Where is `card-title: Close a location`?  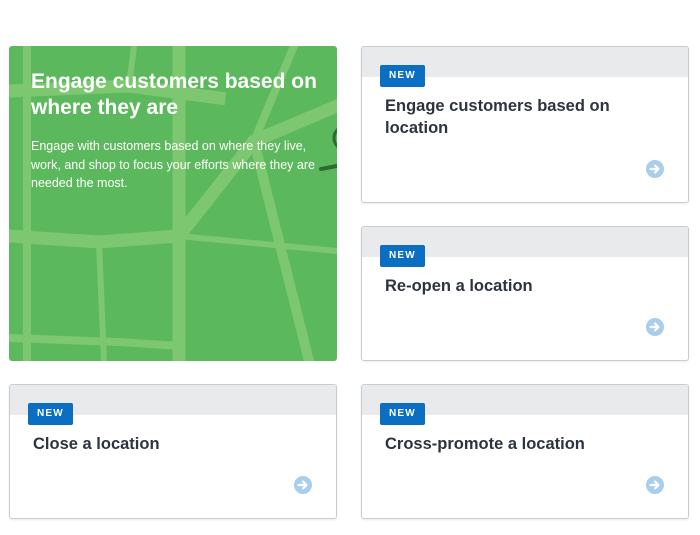
card-title: Close a location is located at coordinates (96, 444).